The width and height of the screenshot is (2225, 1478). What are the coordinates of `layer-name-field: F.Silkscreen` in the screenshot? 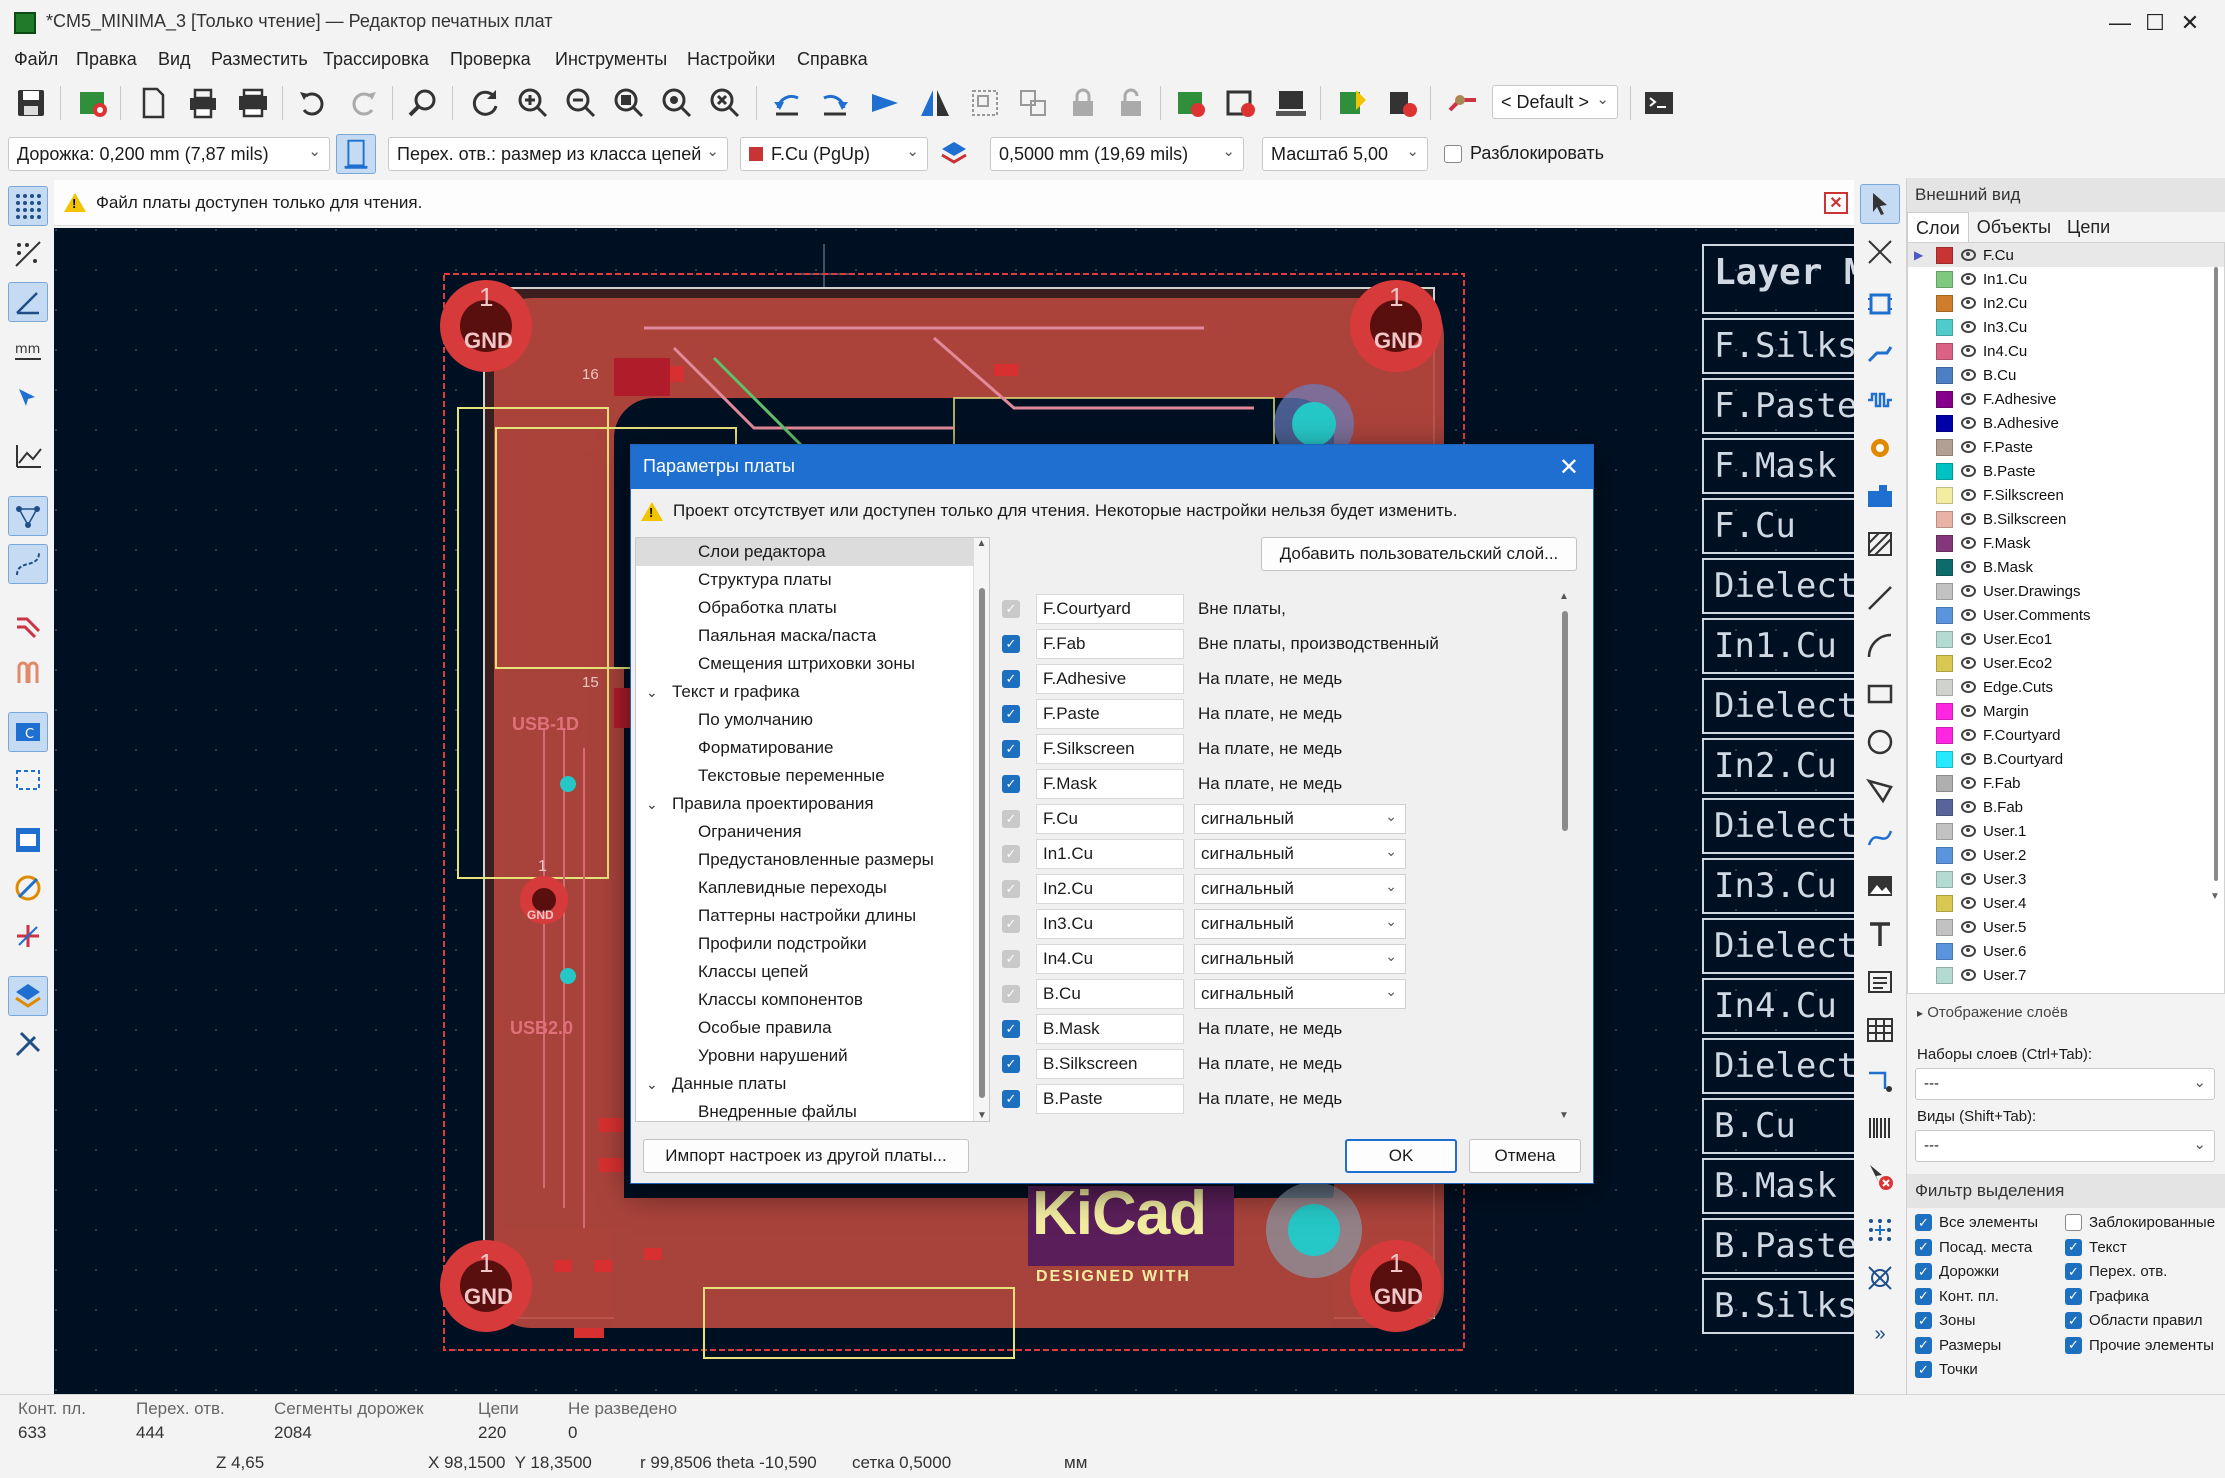 It's located at (1110, 748).